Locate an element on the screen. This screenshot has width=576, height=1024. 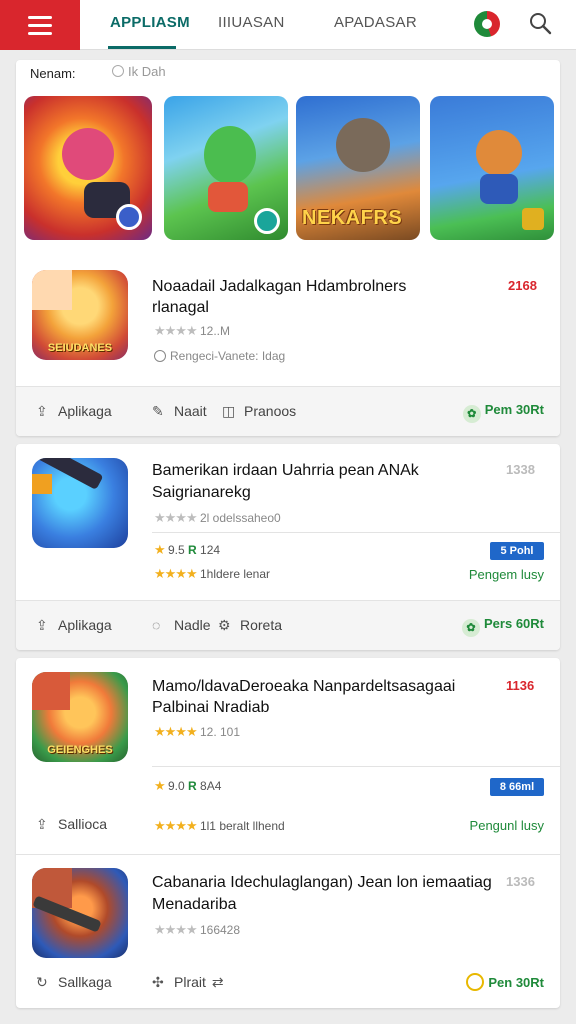
action-label: Plrait is located at coordinates (190, 982).